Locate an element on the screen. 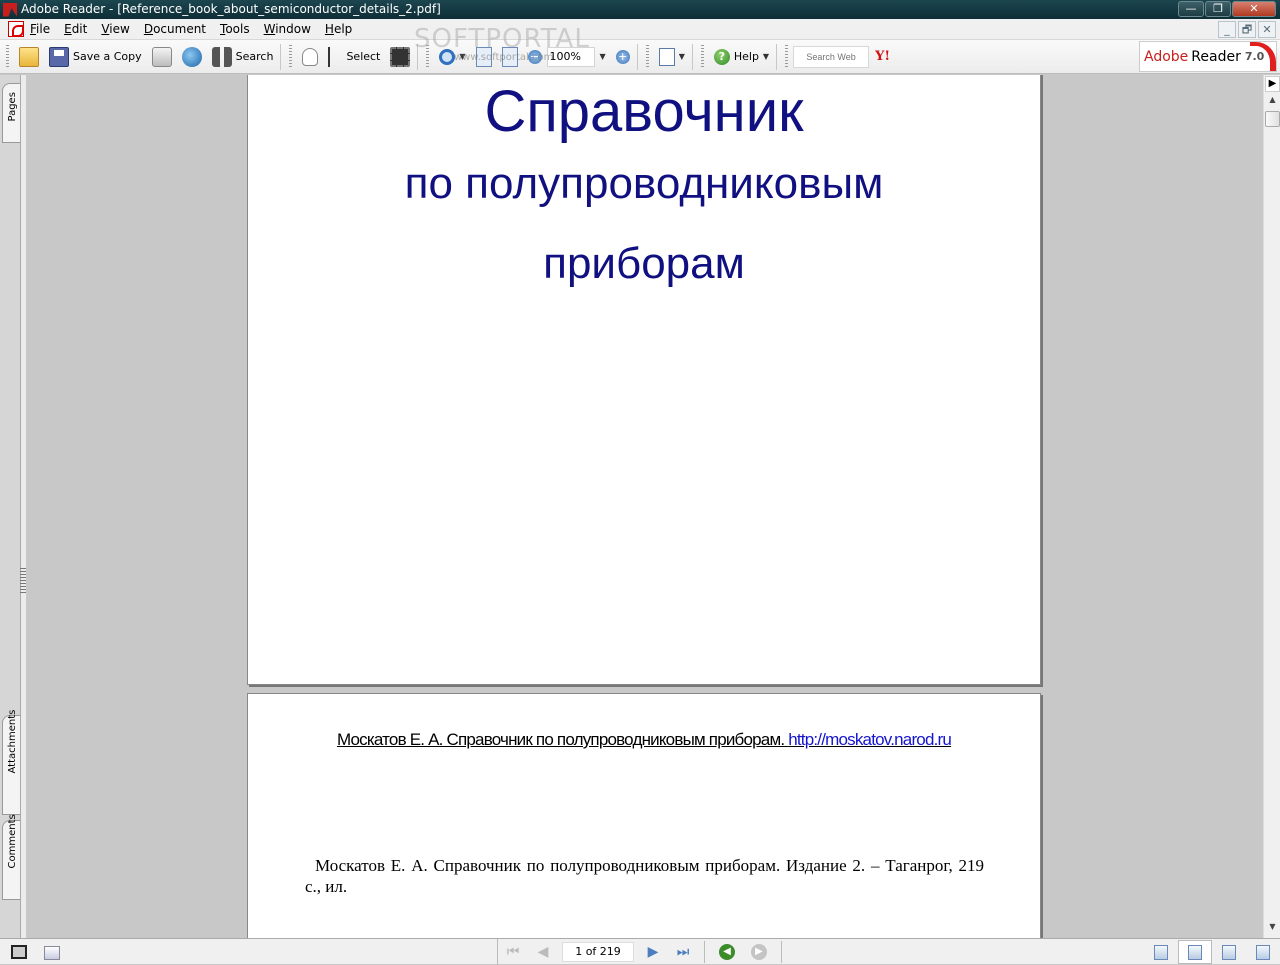 This screenshot has width=1280, height=965. first-page-icon: ⏮ is located at coordinates (513, 952).